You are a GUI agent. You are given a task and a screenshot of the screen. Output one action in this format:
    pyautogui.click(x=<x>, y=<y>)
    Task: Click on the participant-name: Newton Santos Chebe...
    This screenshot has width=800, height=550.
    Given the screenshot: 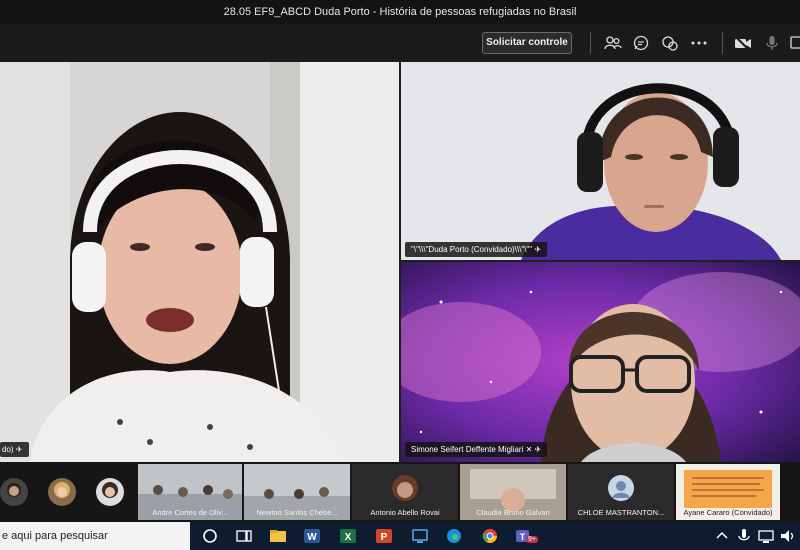 What is the action you would take?
    pyautogui.click(x=297, y=512)
    